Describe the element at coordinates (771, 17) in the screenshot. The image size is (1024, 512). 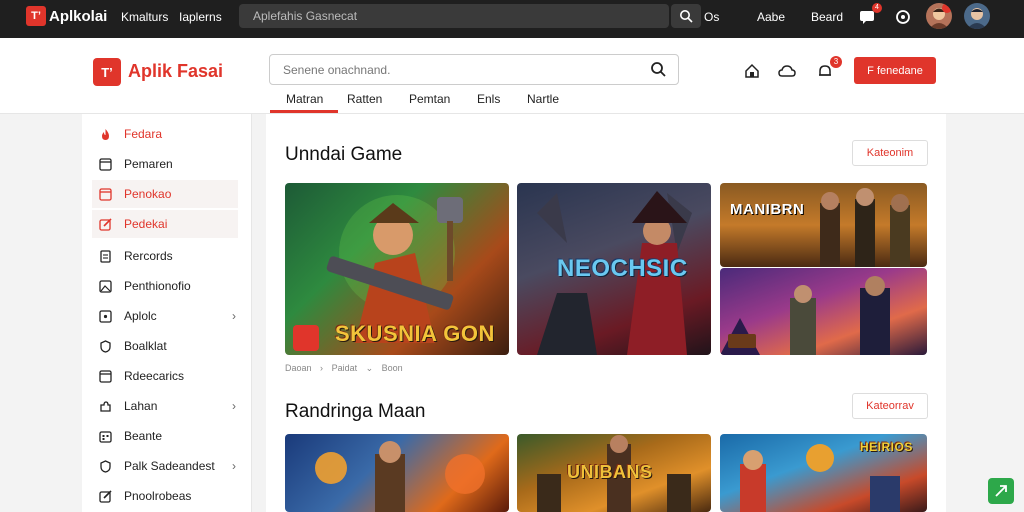
I see `topbar-right-link-1: Aabe` at that location.